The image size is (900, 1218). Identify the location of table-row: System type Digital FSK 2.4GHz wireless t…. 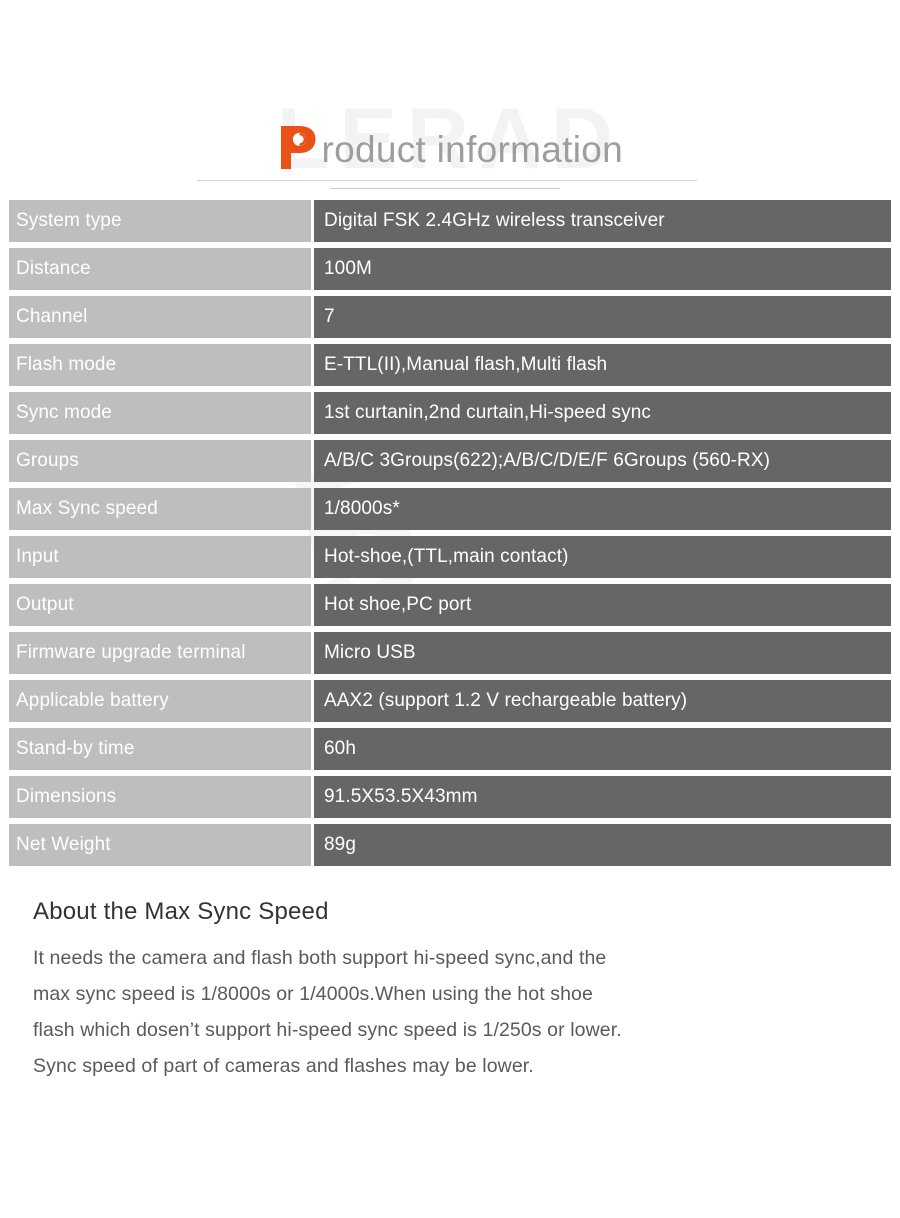
(450, 221).